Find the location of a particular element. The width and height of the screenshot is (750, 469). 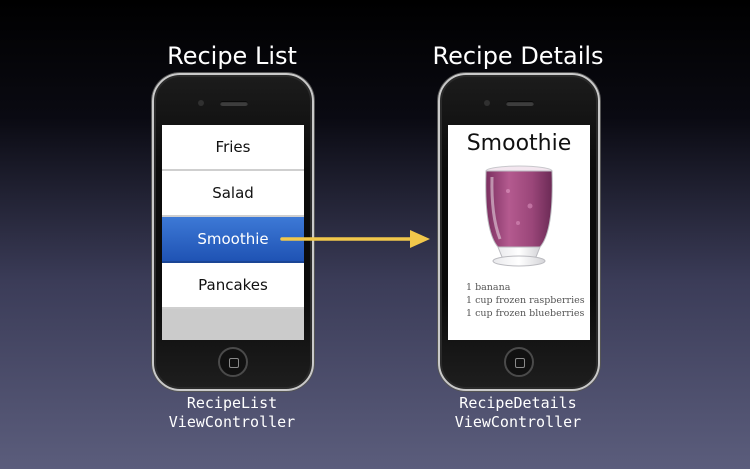

list-empty-area is located at coordinates (233, 324).